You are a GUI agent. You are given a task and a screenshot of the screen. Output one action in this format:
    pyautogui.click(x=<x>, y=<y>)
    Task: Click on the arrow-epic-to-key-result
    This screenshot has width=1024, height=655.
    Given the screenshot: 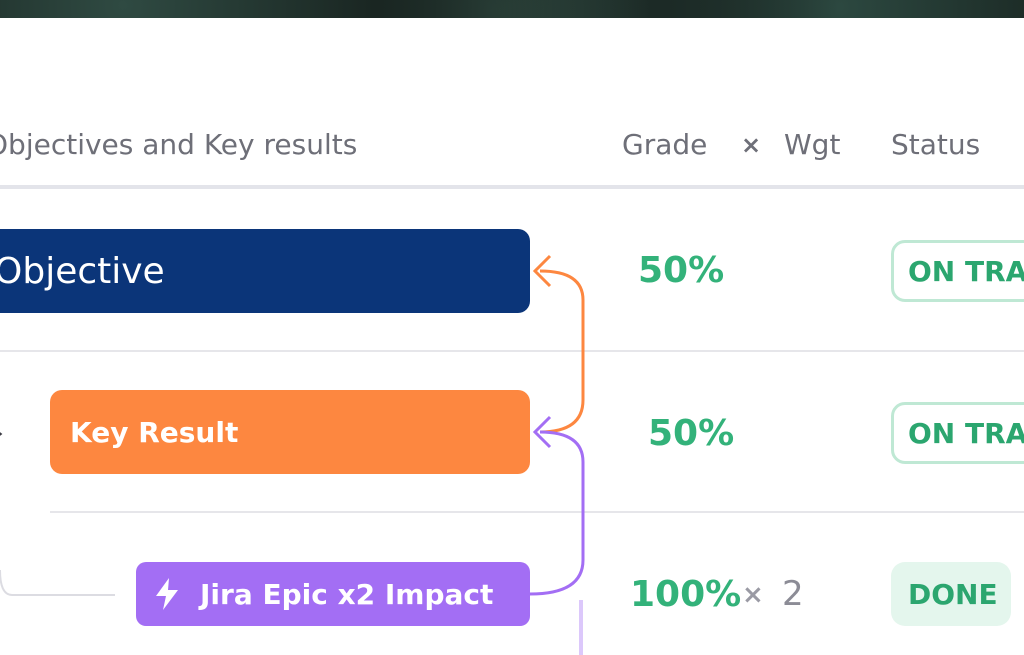 What is the action you would take?
    pyautogui.click(x=557, y=513)
    